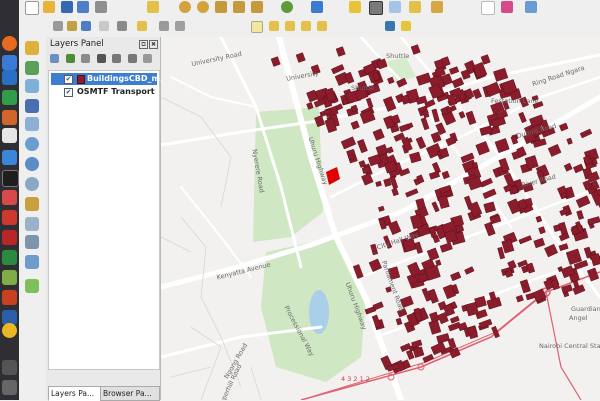 Image resolution: width=600 pixels, height=401 pixels. What do you see at coordinates (9, 97) in the screenshot?
I see `calc-icon` at bounding box center [9, 97].